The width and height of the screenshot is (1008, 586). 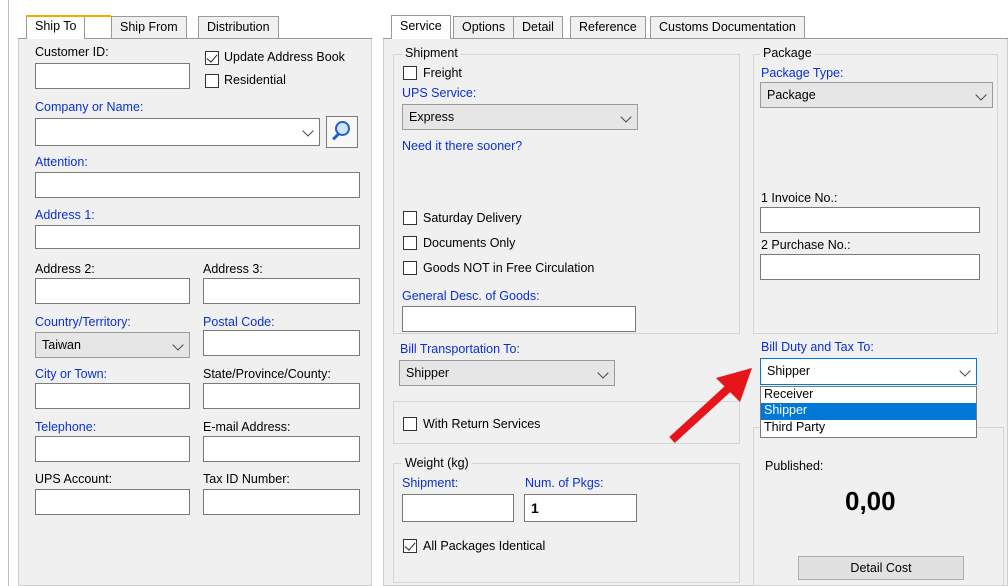 I want to click on published-label: Published:, so click(x=794, y=466).